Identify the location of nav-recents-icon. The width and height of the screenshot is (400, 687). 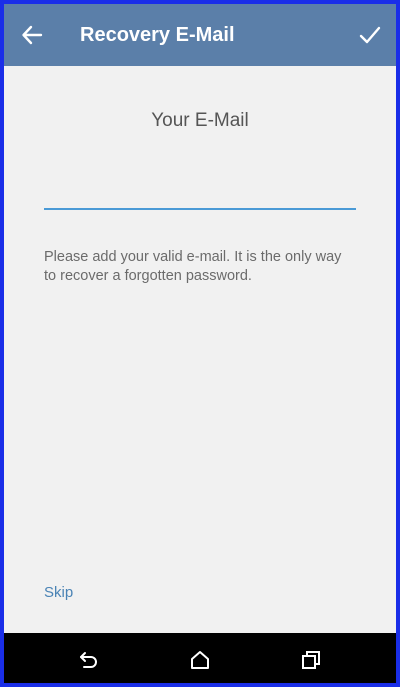
(311, 660).